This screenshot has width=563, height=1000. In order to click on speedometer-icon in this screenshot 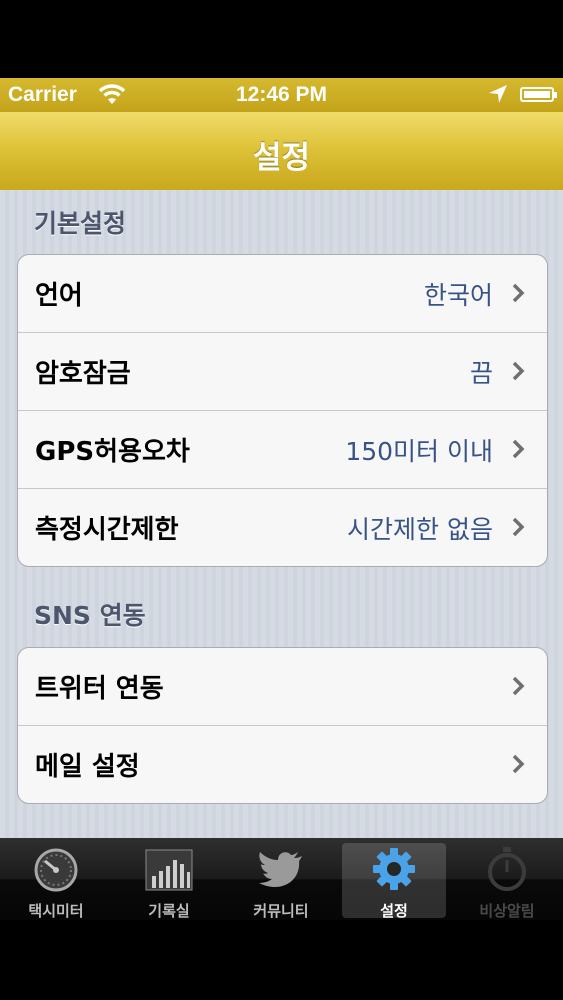, I will do `click(56, 870)`.